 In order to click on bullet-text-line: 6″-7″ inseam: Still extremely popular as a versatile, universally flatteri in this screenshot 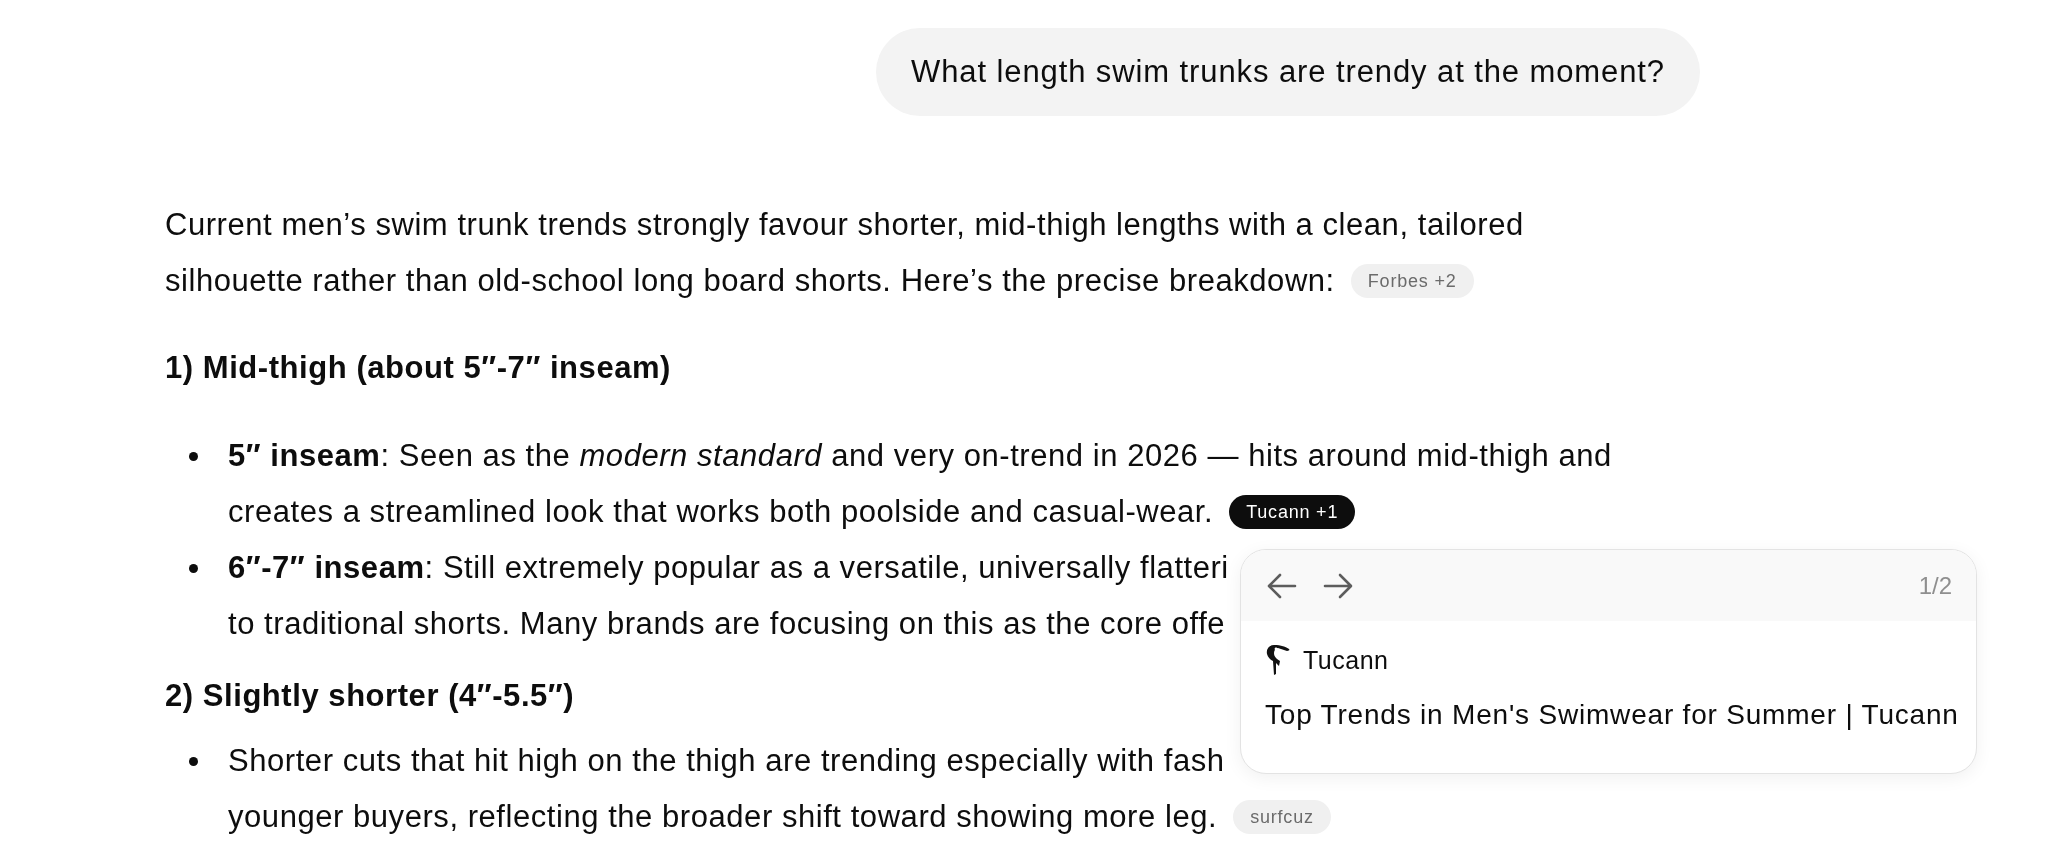, I will do `click(728, 568)`.